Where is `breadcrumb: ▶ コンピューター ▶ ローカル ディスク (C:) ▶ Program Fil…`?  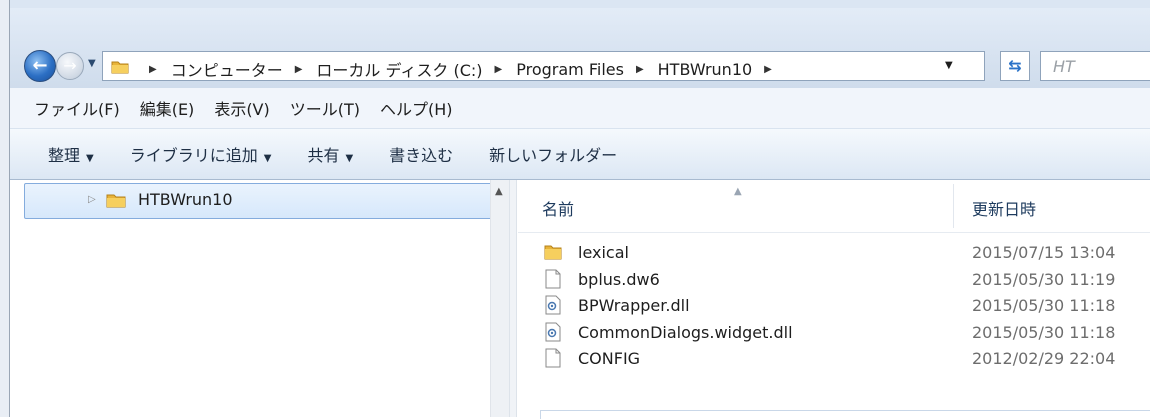
breadcrumb: ▶ コンピューター ▶ ローカル ディスク (C:) ▶ Program Fil… is located at coordinates (461, 69).